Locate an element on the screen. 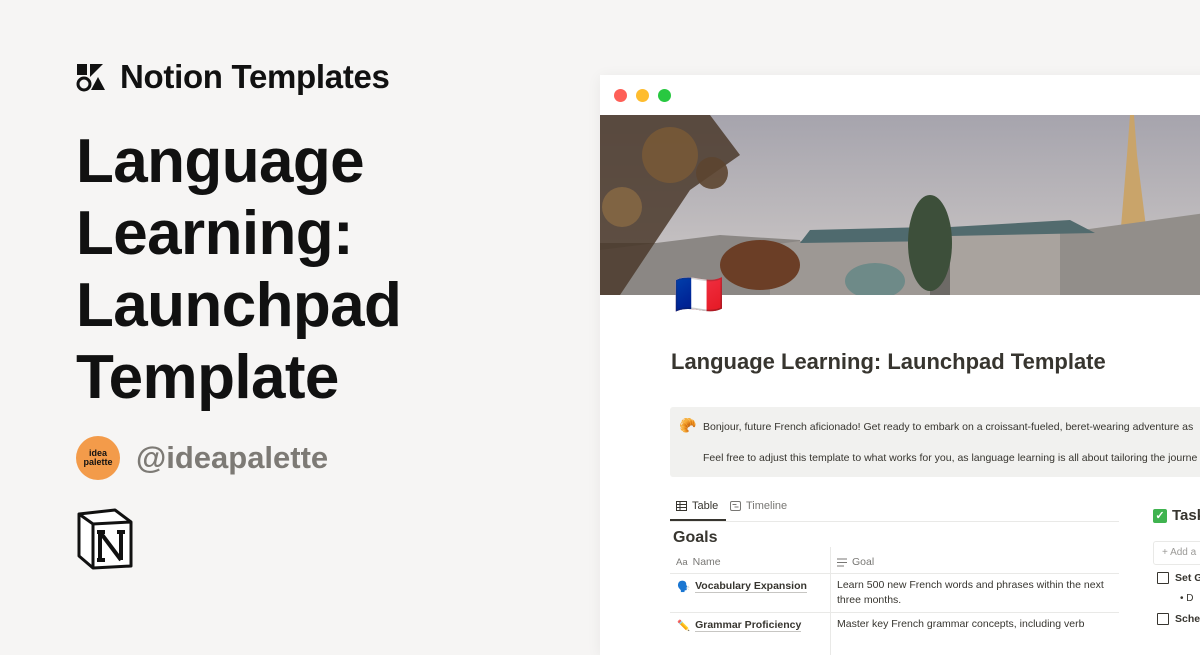 The height and width of the screenshot is (655, 1200). brand: Notion Templates is located at coordinates (233, 77).